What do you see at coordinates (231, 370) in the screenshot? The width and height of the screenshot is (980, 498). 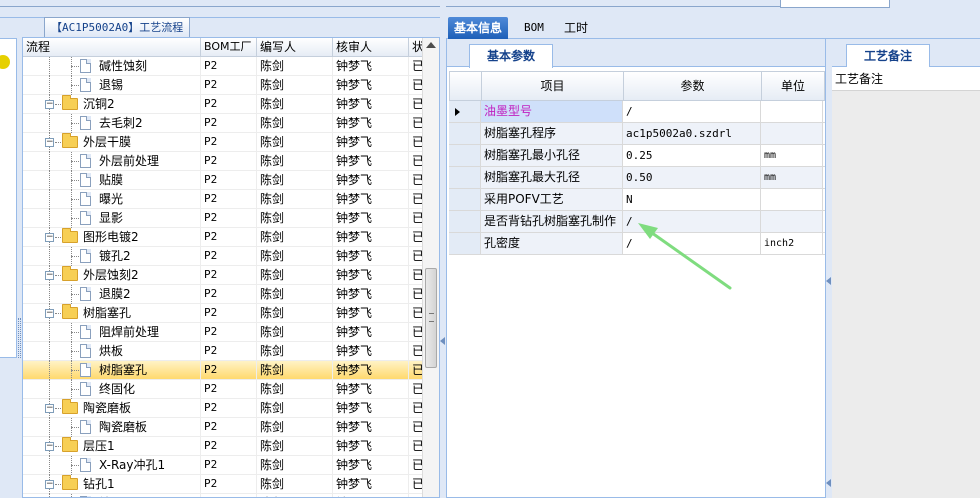 I see `tree-row: 树脂塞孔P2陈剑钟梦飞已审核` at bounding box center [231, 370].